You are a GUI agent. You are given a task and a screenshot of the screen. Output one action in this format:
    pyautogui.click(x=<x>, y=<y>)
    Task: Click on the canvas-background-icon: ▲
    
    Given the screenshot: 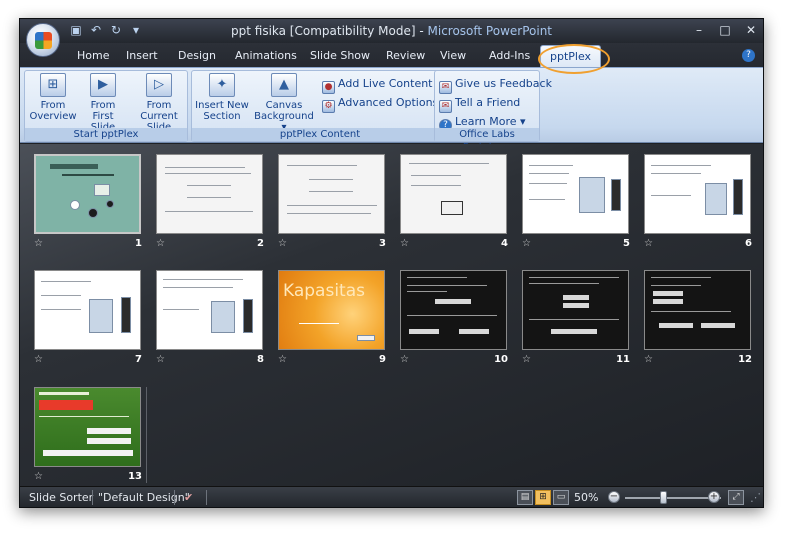 What is the action you would take?
    pyautogui.click(x=284, y=85)
    